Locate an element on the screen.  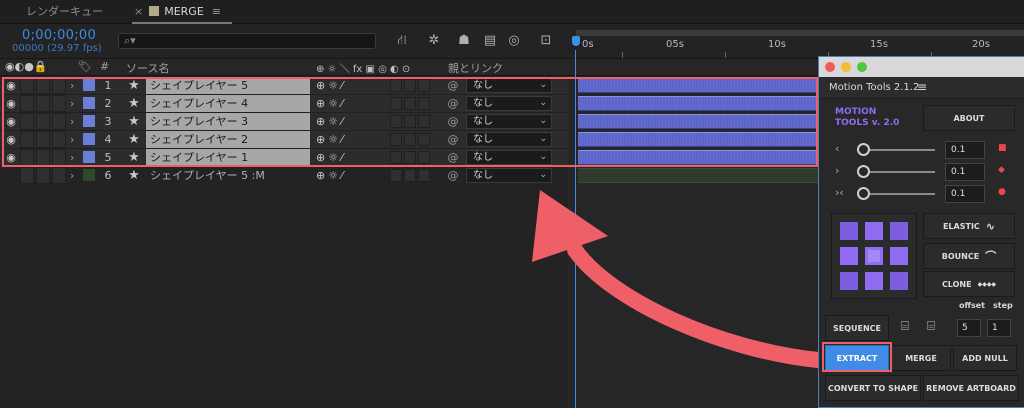
motion-blur-icon: ◎ is located at coordinates (514, 41).